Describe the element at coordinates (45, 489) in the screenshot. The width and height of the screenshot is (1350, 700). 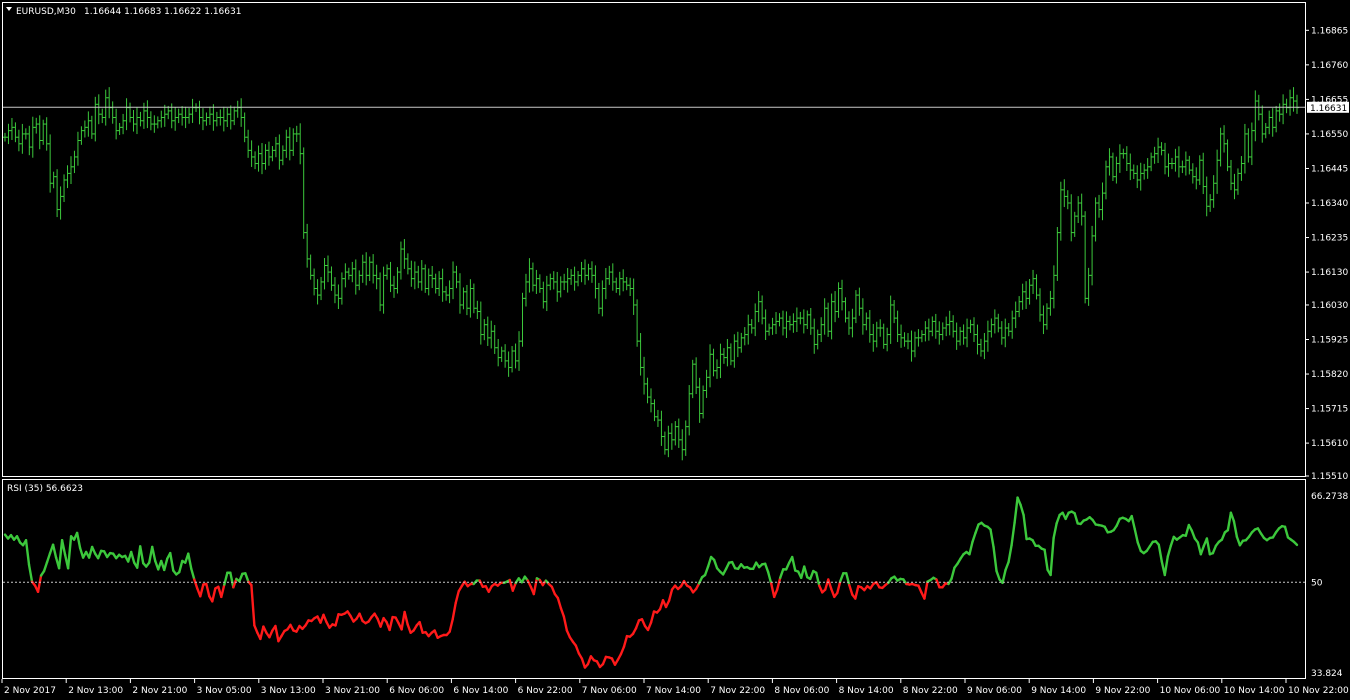
I see `rsi-header: RSI (35) 56.6623` at that location.